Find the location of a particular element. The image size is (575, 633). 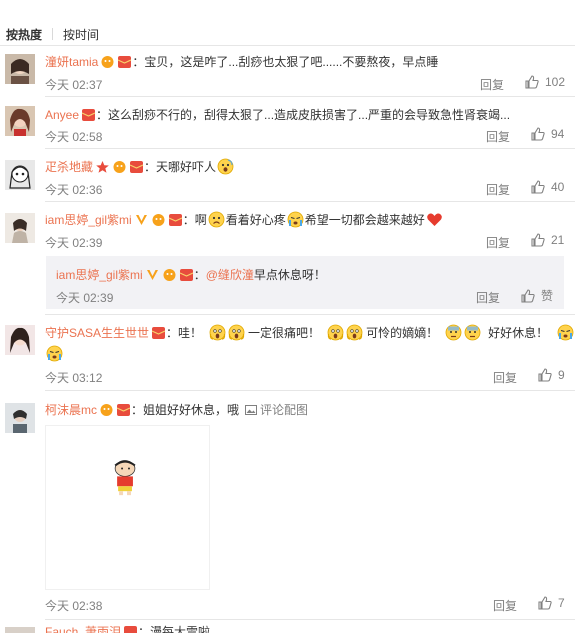

comment-text: 早点休息呀！ is located at coordinates (289, 275).